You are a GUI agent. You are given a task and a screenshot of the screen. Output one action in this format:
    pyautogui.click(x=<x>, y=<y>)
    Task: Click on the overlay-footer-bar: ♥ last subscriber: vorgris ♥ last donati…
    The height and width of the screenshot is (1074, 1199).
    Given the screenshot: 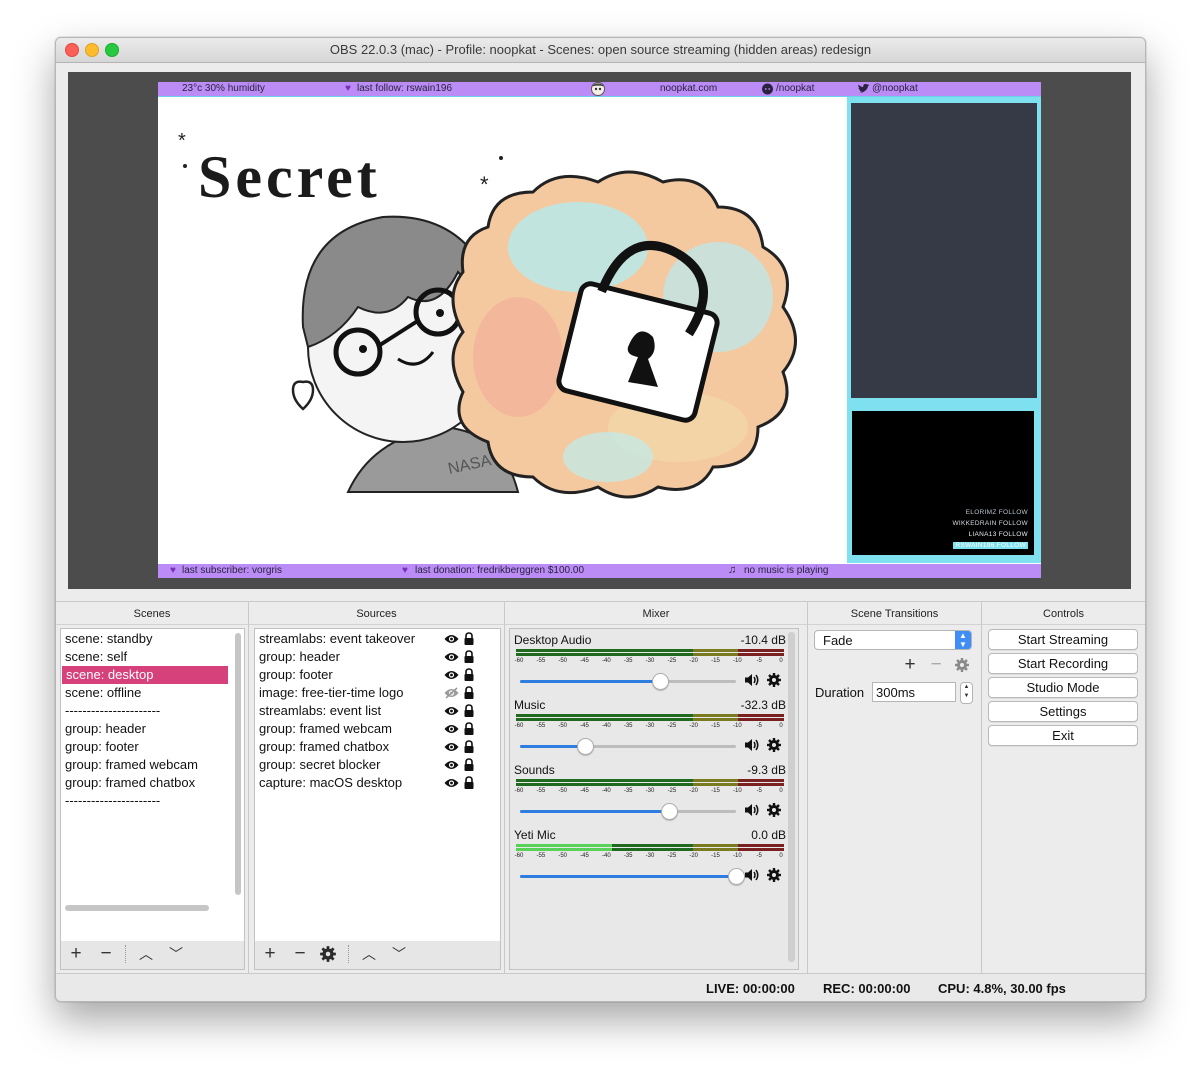 What is the action you would take?
    pyautogui.click(x=599, y=571)
    